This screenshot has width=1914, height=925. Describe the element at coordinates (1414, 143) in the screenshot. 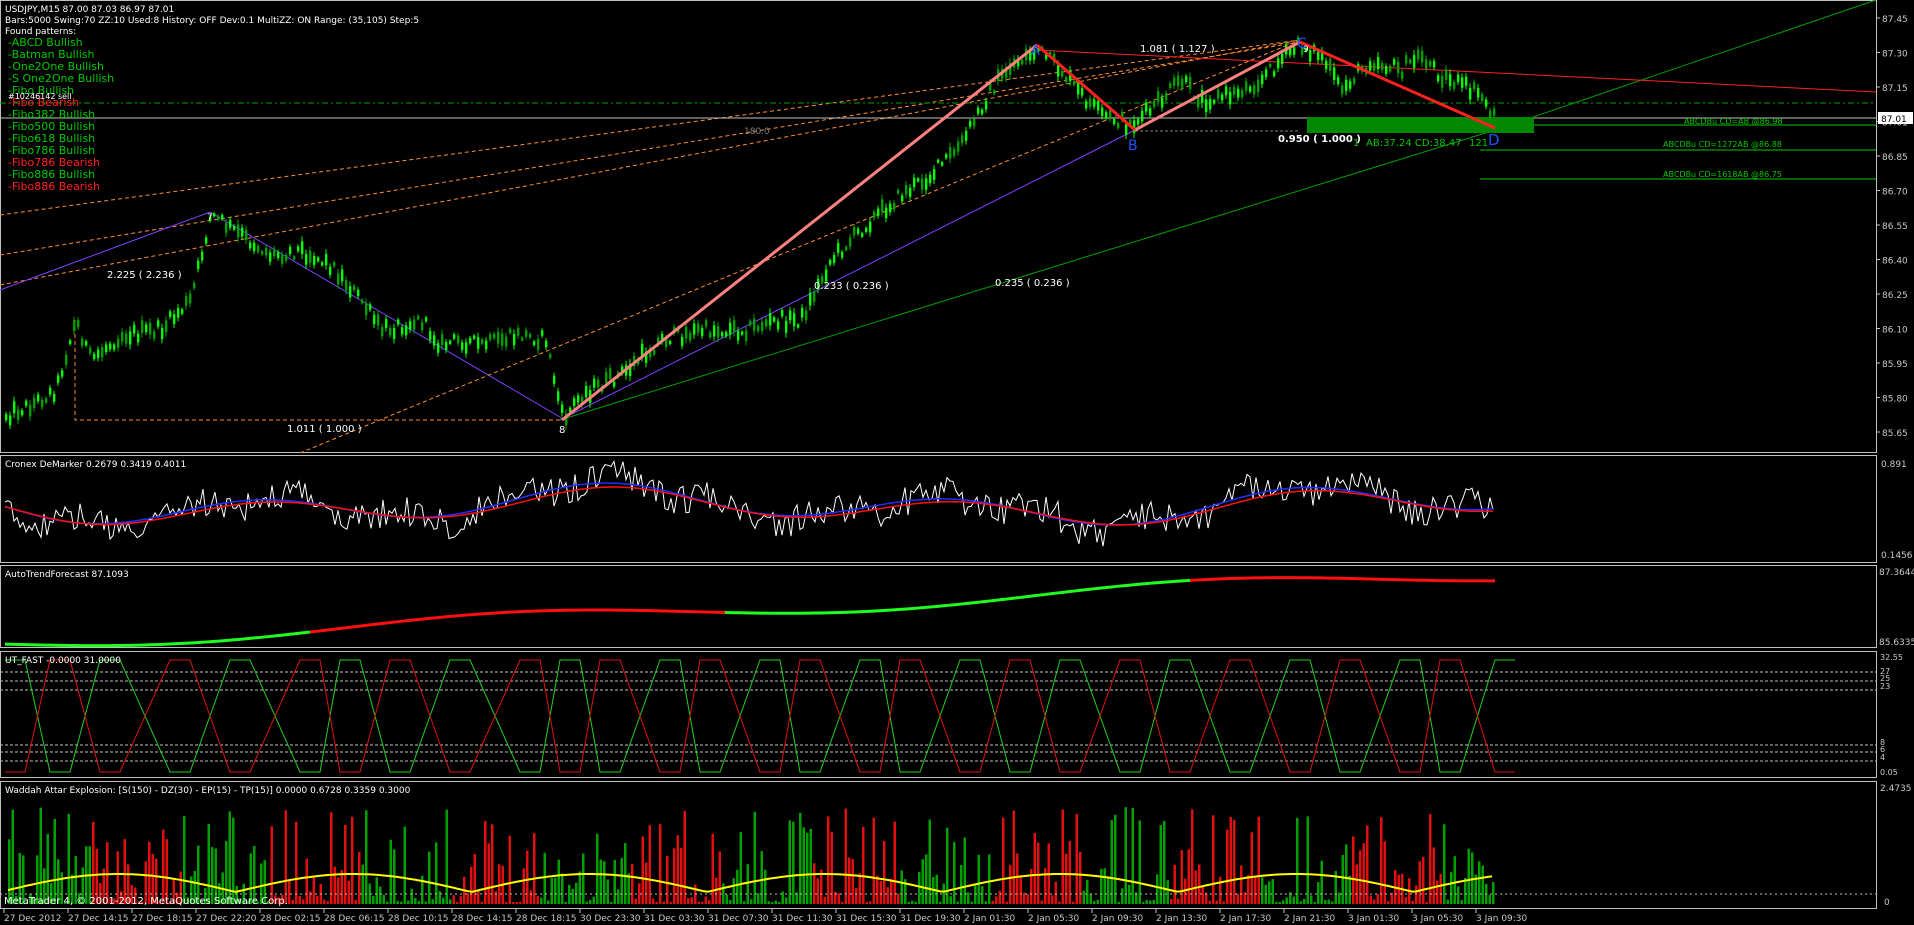

I see `ab-cd-lengths: AB:37.24 CD:38.47` at that location.